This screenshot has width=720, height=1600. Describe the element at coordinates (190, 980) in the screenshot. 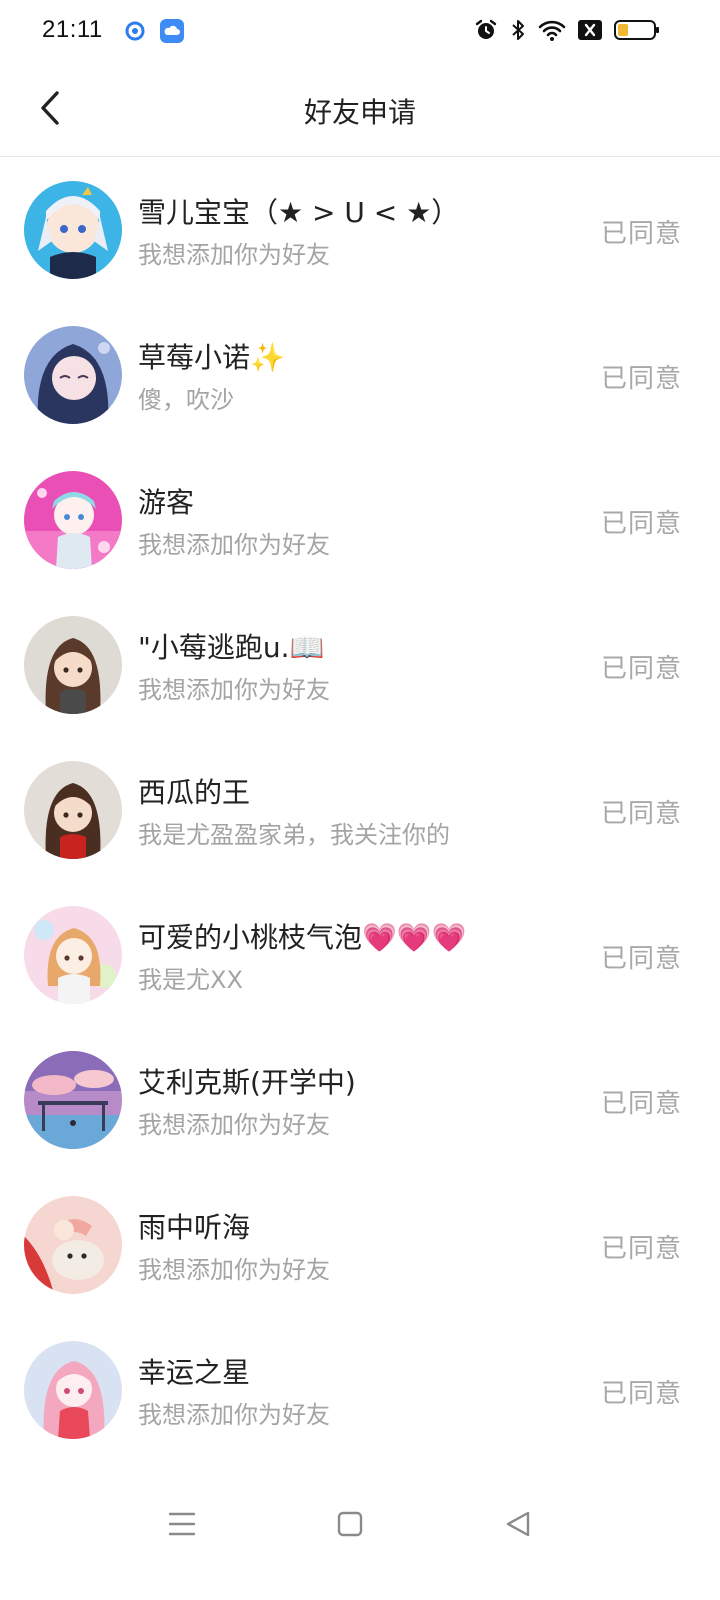

I see `request-message: 我是尤XX` at that location.